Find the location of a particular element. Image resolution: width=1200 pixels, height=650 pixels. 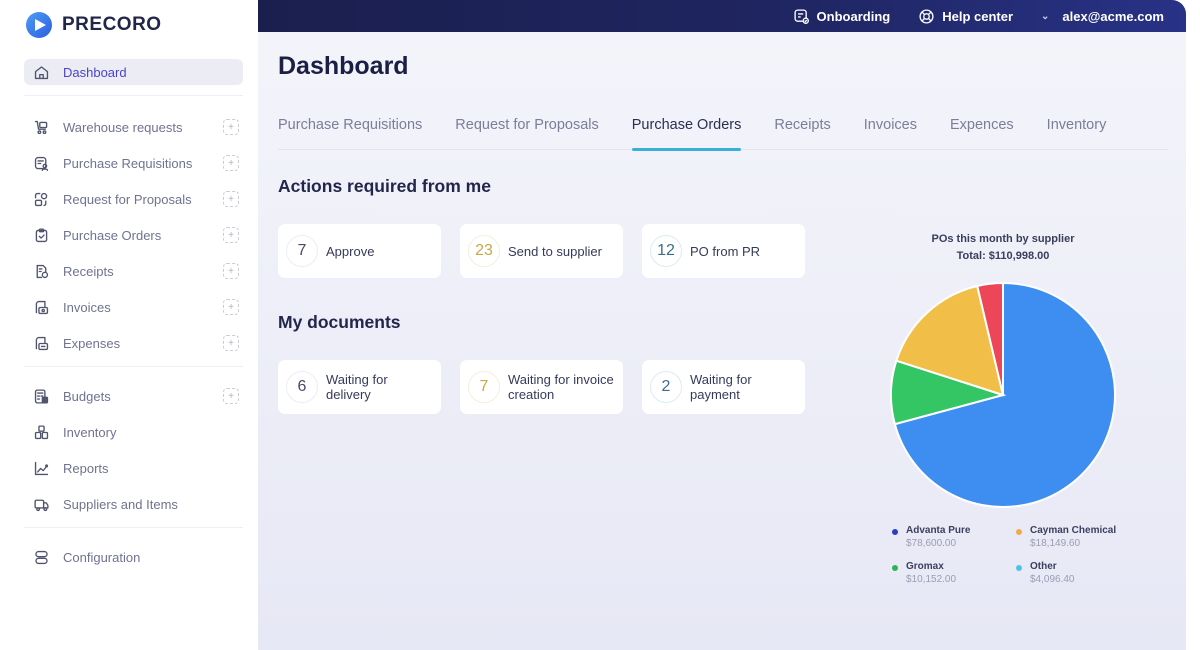

actions-card: 23 Send to supplier is located at coordinates (541, 251).